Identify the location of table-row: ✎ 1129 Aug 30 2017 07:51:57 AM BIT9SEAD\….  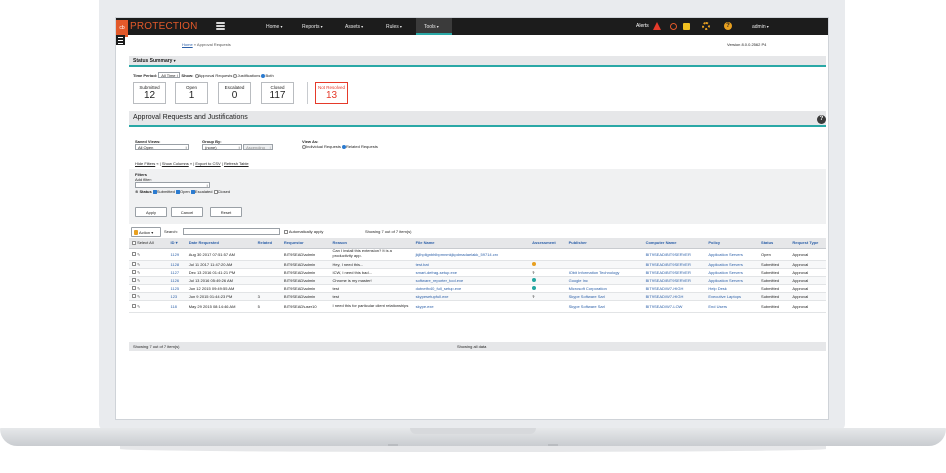
(477, 254).